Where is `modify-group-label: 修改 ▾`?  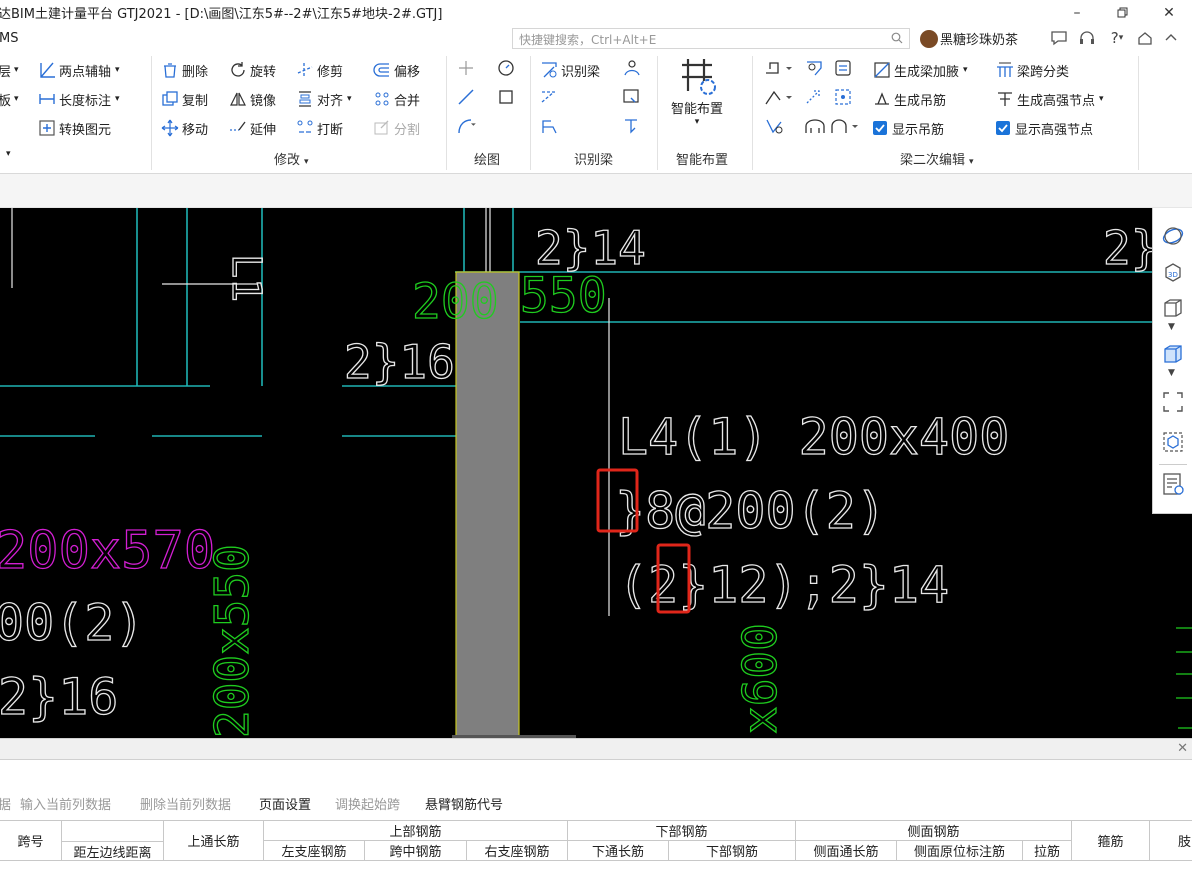 modify-group-label: 修改 ▾ is located at coordinates (291, 158).